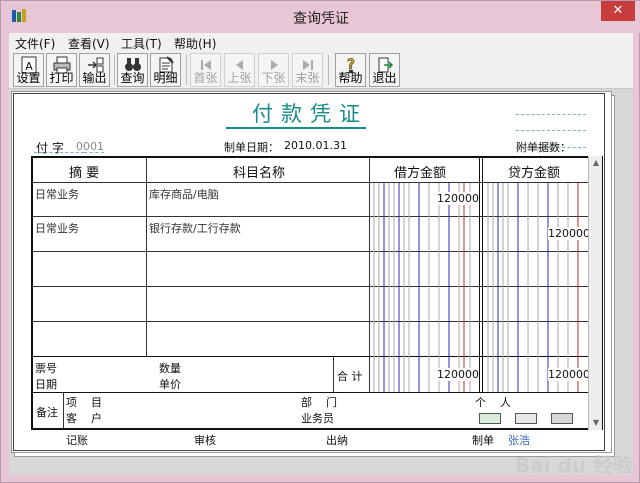 The image size is (640, 483). Describe the element at coordinates (618, 11) in the screenshot. I see `close-button: ✕` at that location.